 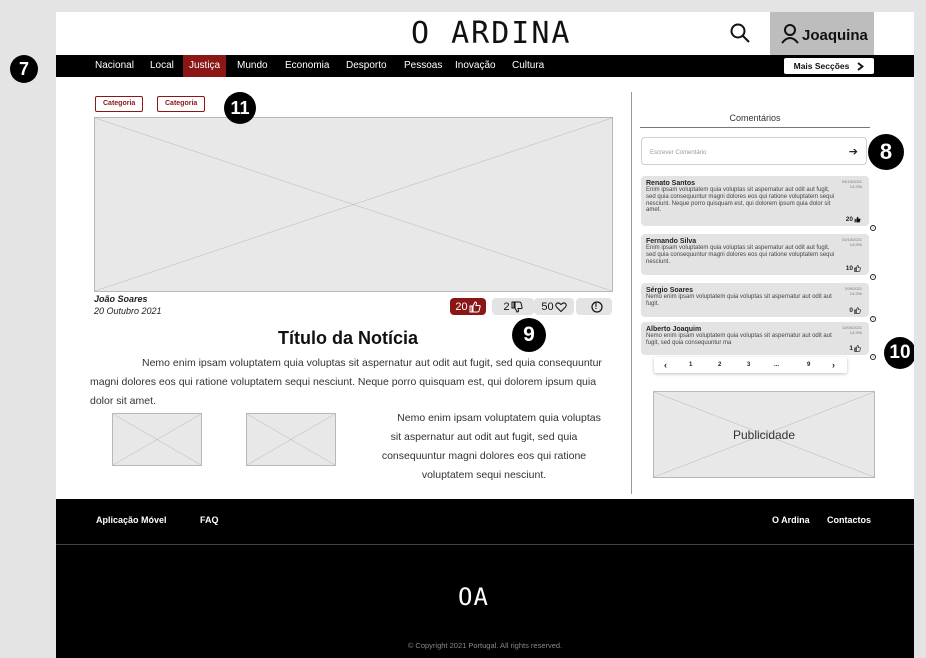 I want to click on annotation-badge-9: 9, so click(x=529, y=335).